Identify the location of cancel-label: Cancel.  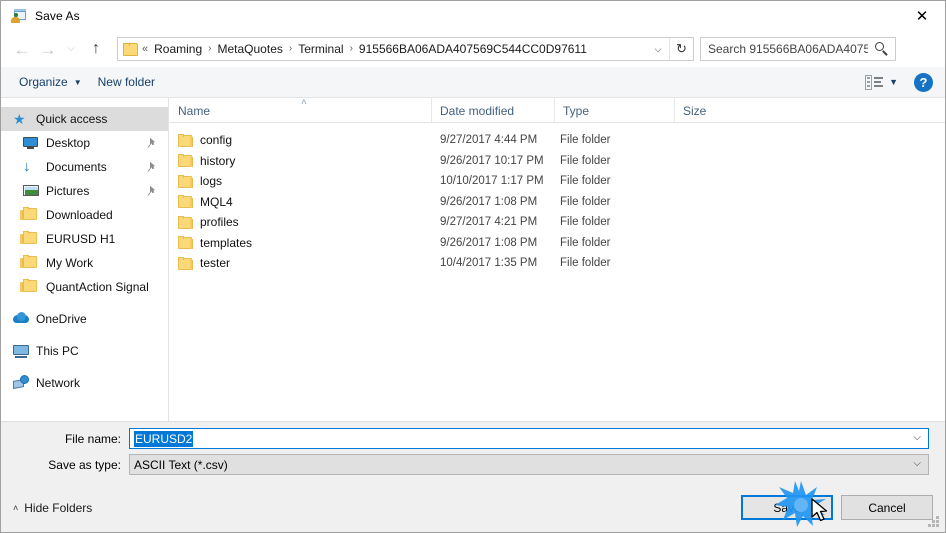
(887, 507).